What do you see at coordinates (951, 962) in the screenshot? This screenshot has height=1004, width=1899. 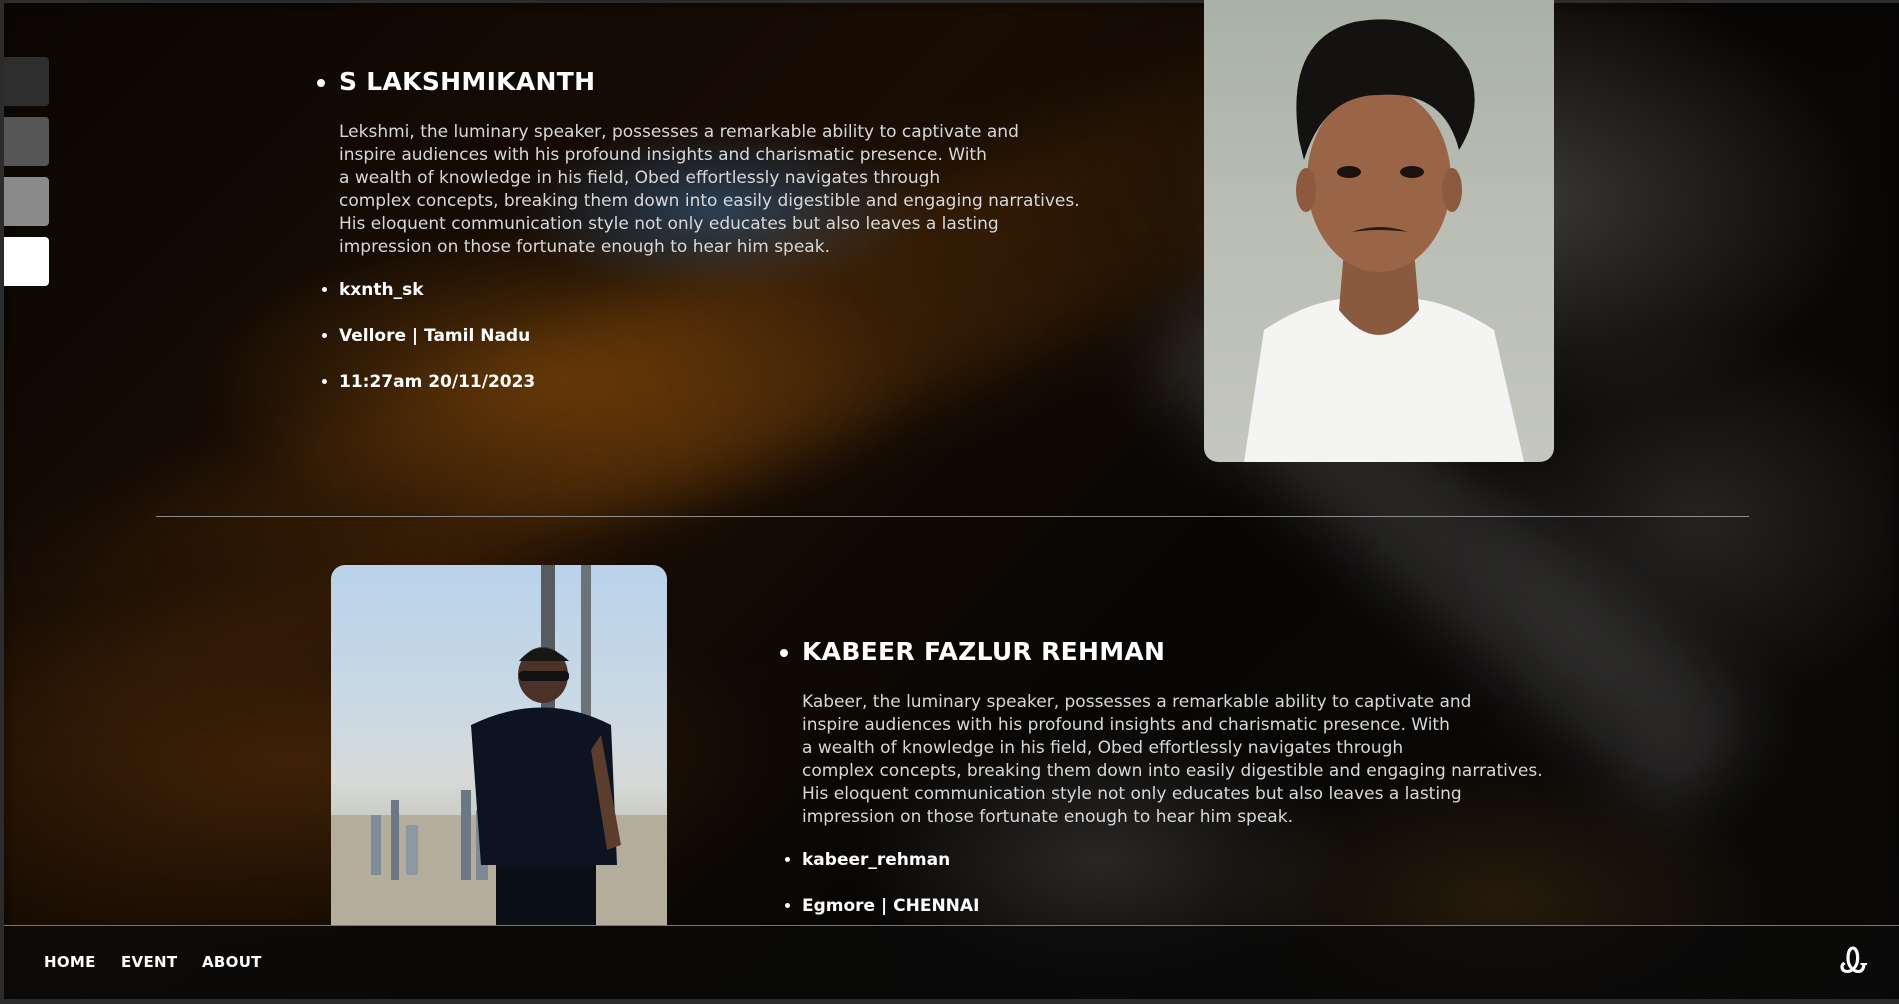 I see `bottom-navbar: HOME EVENT ABOUT Ꮂ` at bounding box center [951, 962].